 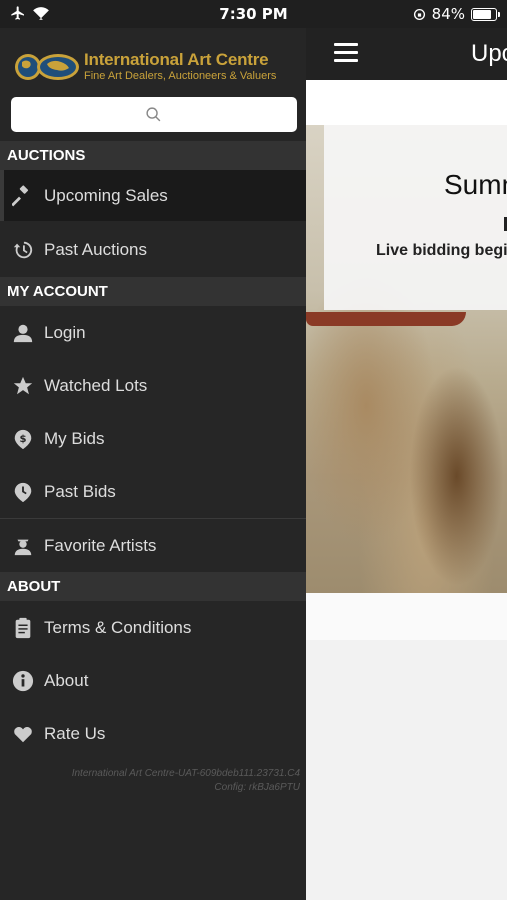 What do you see at coordinates (441, 250) in the screenshot?
I see `sale-banner-subtitle: Live bidding begins` at bounding box center [441, 250].